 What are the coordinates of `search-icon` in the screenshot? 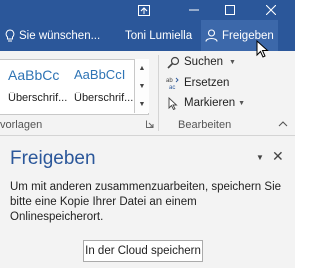 It's located at (172, 62).